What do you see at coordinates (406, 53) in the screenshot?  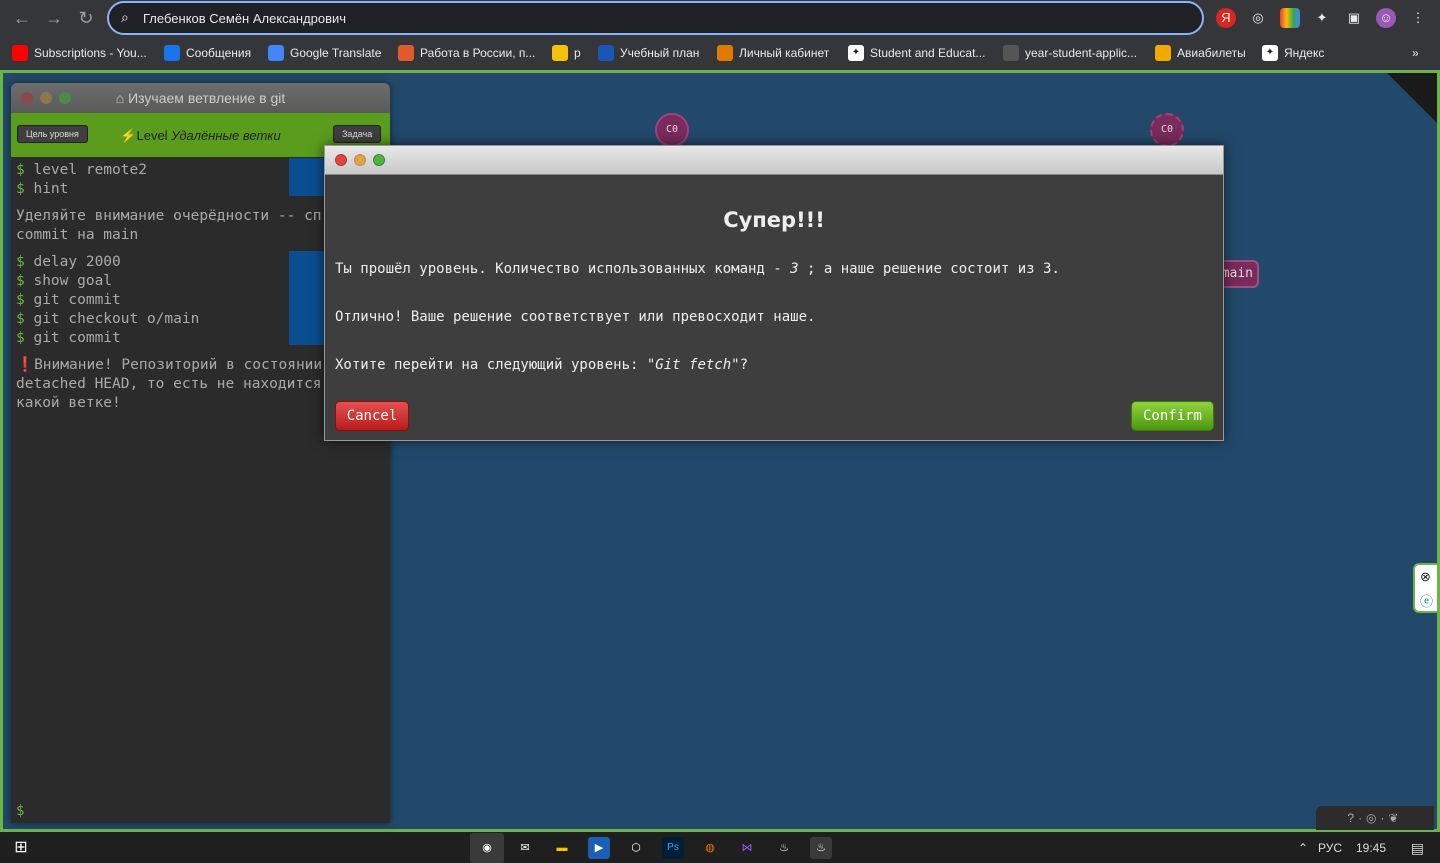 I see `work-icon` at bounding box center [406, 53].